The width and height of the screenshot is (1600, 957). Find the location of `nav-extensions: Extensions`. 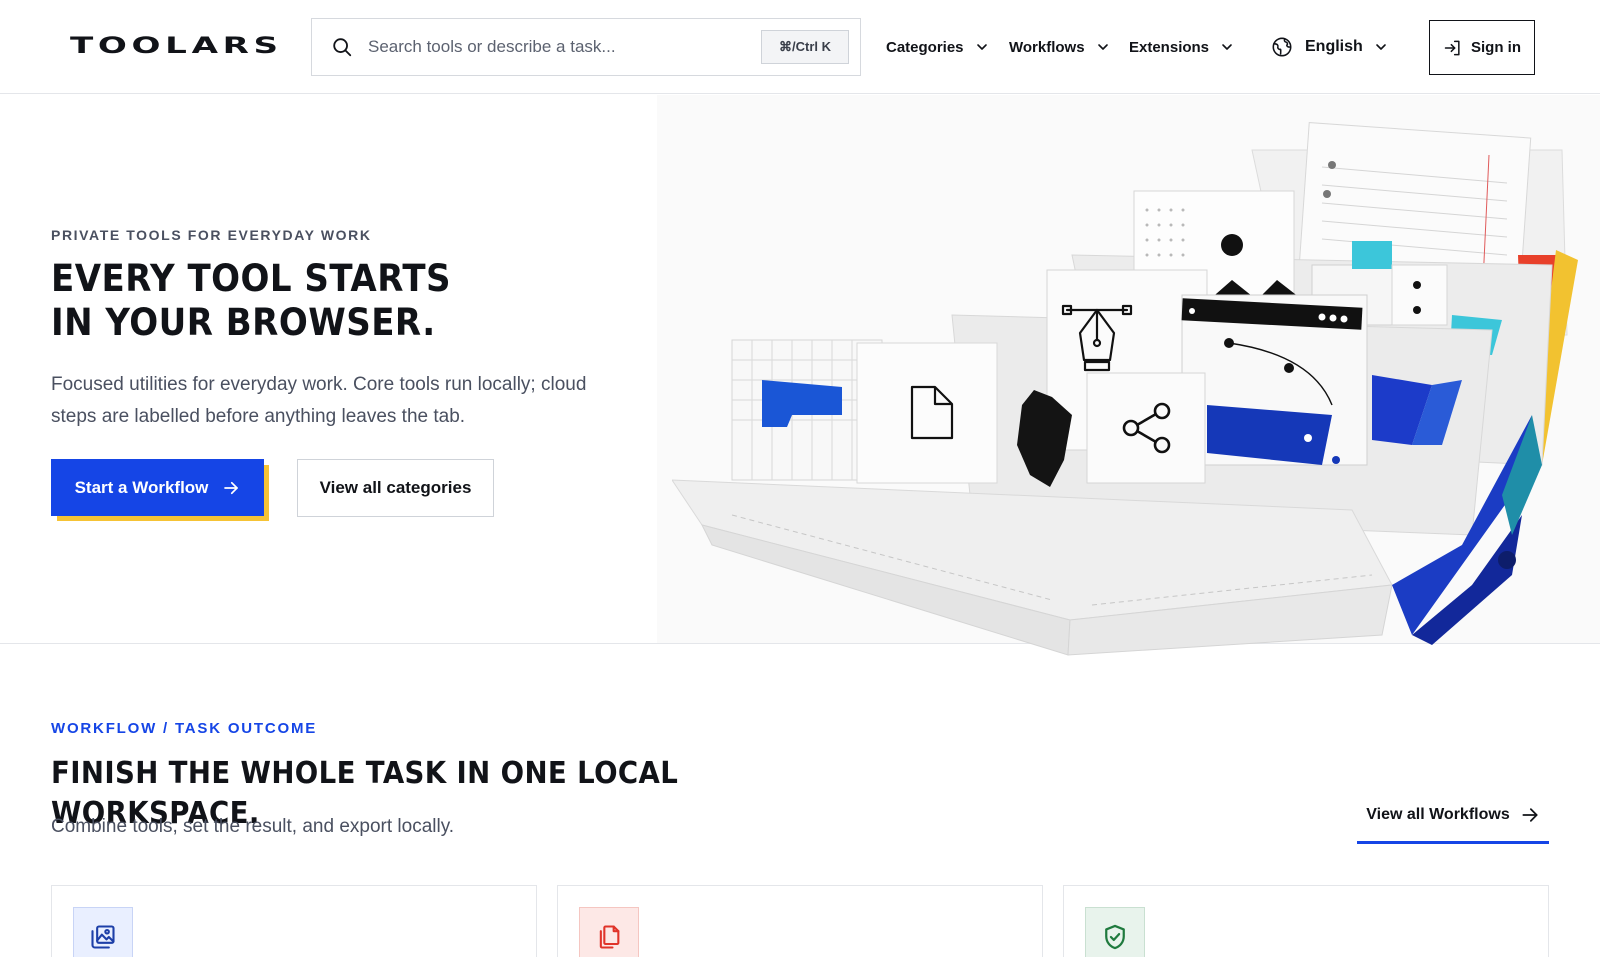

nav-extensions: Extensions is located at coordinates (1181, 47).